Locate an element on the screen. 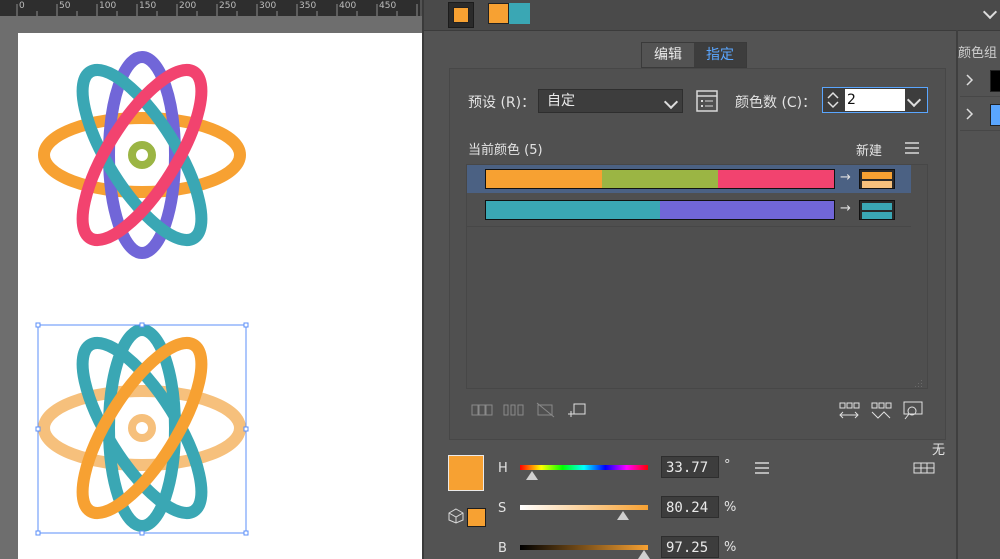  brightness-input: 97.25 is located at coordinates (690, 547).